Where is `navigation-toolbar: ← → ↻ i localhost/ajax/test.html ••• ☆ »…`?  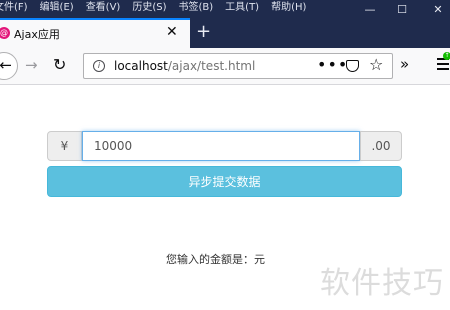
navigation-toolbar: ← → ↻ i localhost/ajax/test.html ••• ☆ »… is located at coordinates (225, 66).